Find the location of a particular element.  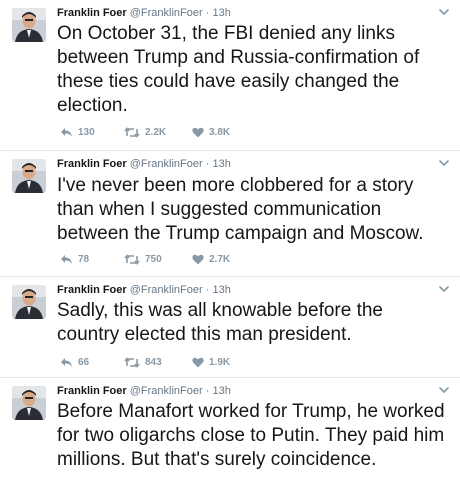

retweet-count: 843 is located at coordinates (153, 362).